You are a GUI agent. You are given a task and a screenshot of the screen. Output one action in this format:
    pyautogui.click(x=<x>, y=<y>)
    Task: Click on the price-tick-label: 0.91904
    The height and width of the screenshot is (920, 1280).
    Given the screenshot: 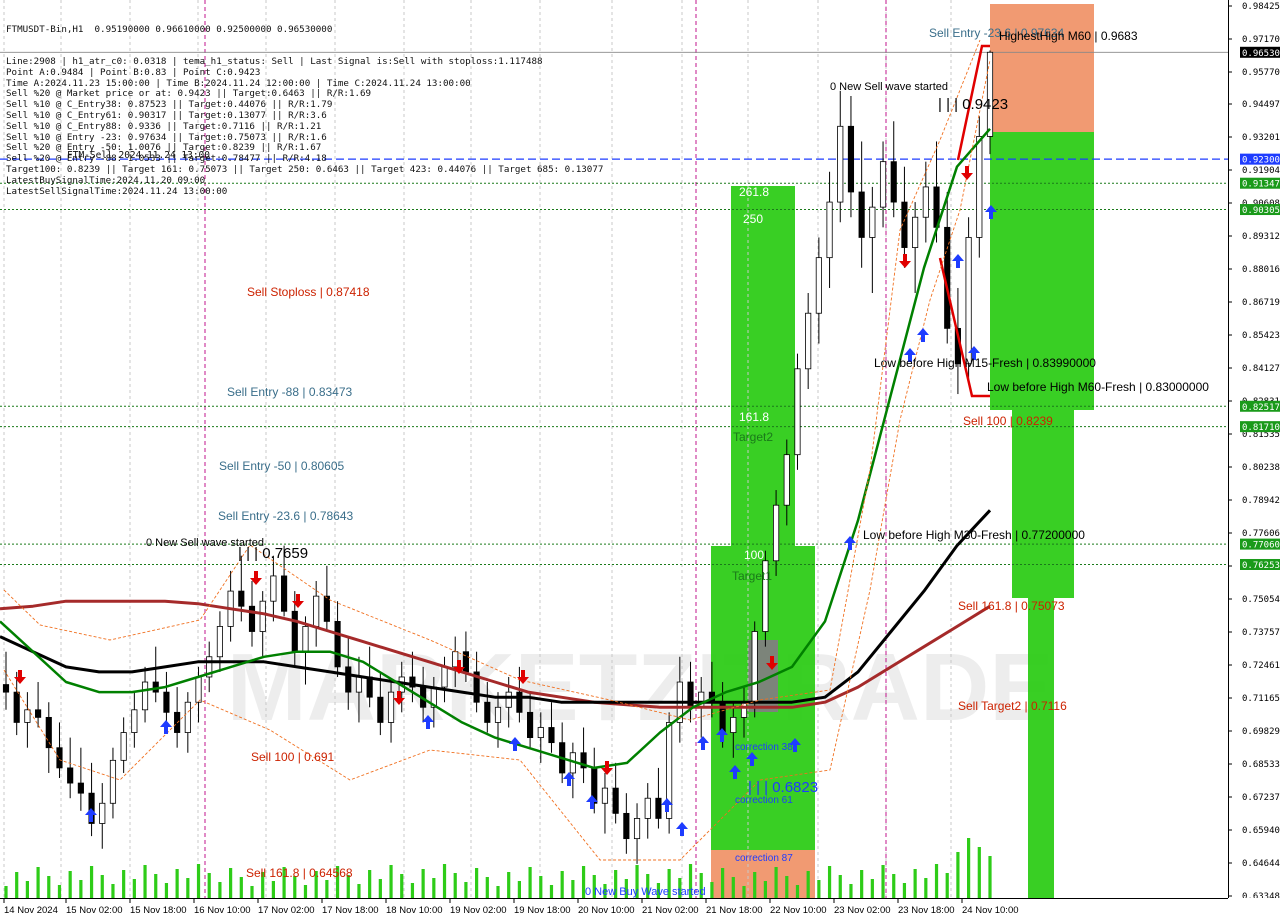 What is the action you would take?
    pyautogui.click(x=1261, y=171)
    